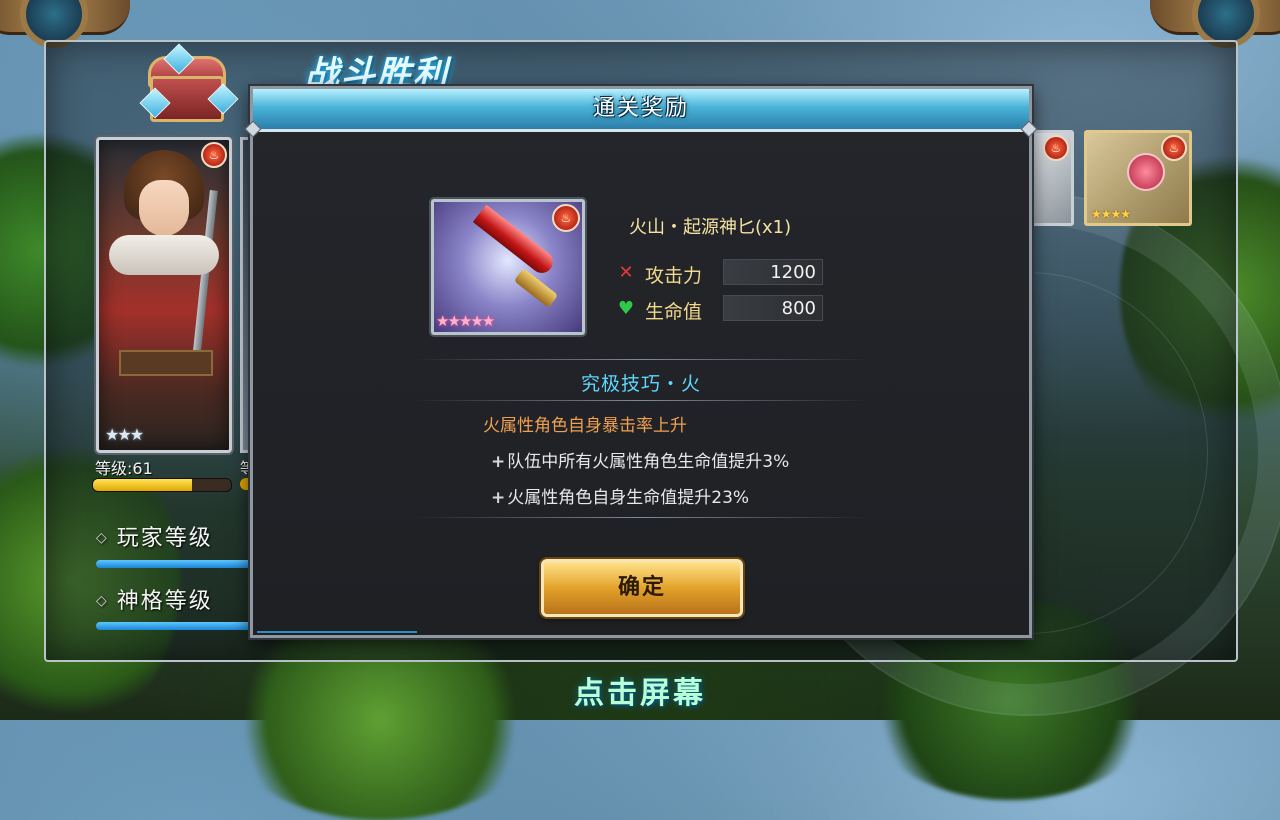  Describe the element at coordinates (648, 462) in the screenshot. I see `skill-effect-text: 队伍中所有火属性角色生命值提升3%` at that location.